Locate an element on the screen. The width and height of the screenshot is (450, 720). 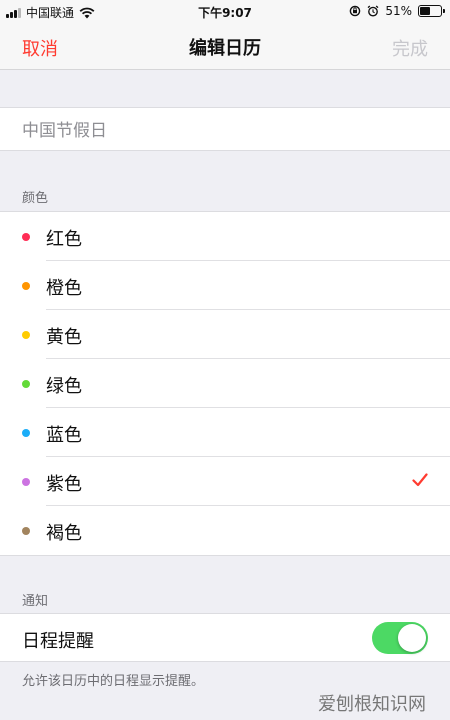
battery-icon is located at coordinates (431, 11).